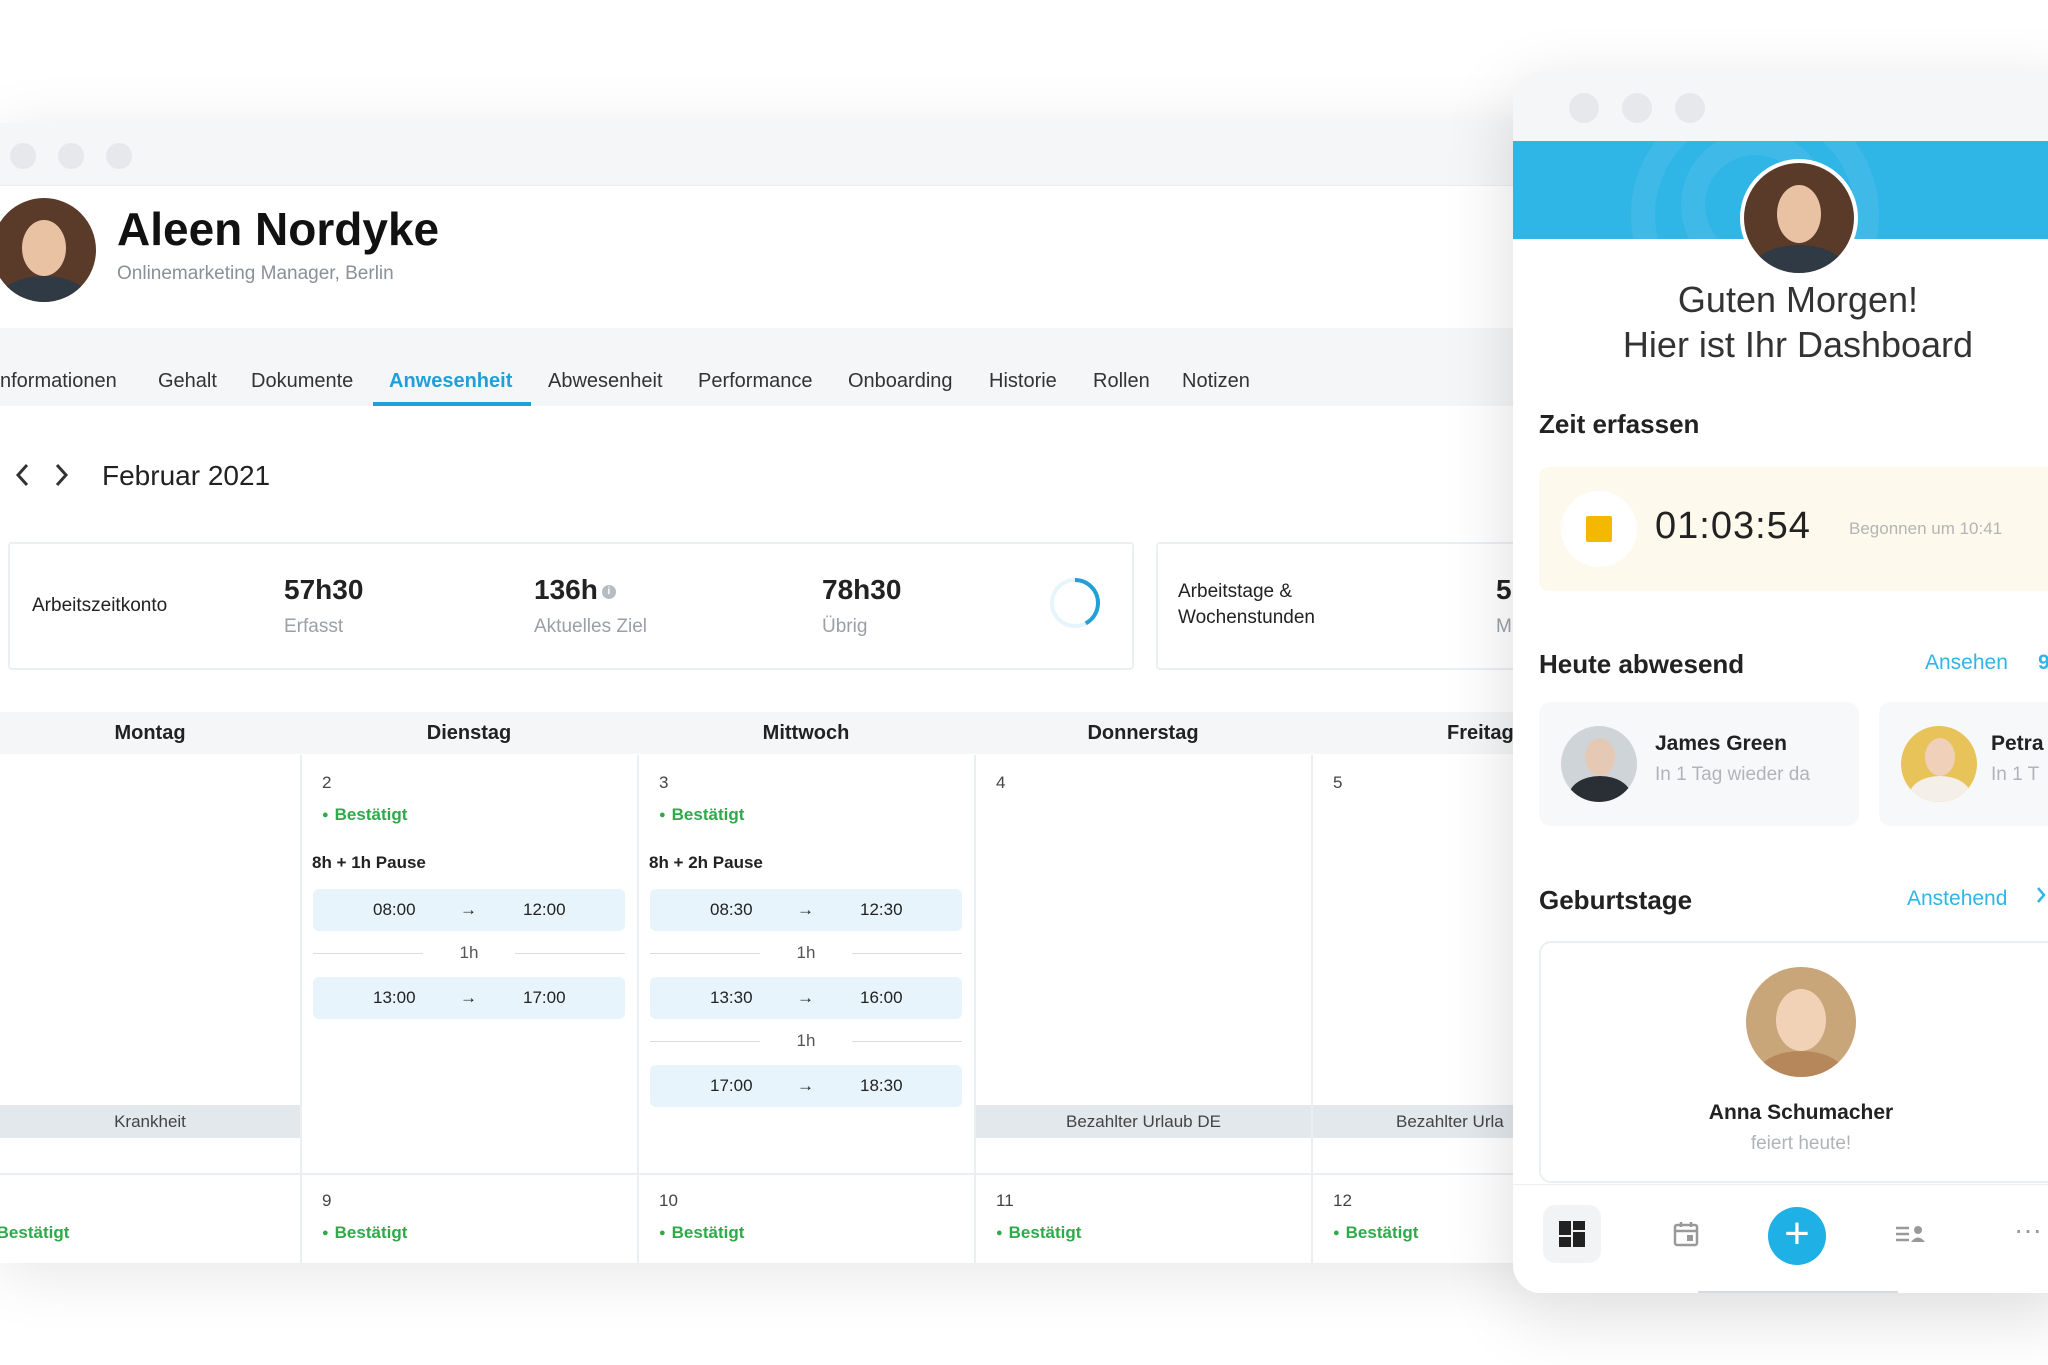  What do you see at coordinates (731, 909) in the screenshot?
I see `slot-from: 08:30` at bounding box center [731, 909].